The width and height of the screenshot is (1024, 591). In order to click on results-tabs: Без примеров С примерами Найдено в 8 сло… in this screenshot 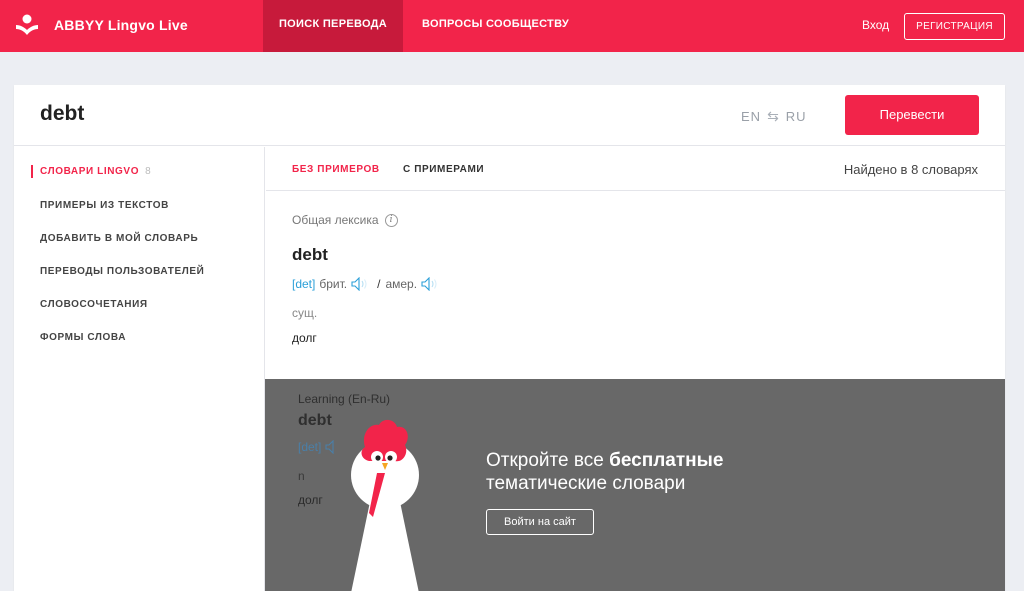, I will do `click(635, 169)`.